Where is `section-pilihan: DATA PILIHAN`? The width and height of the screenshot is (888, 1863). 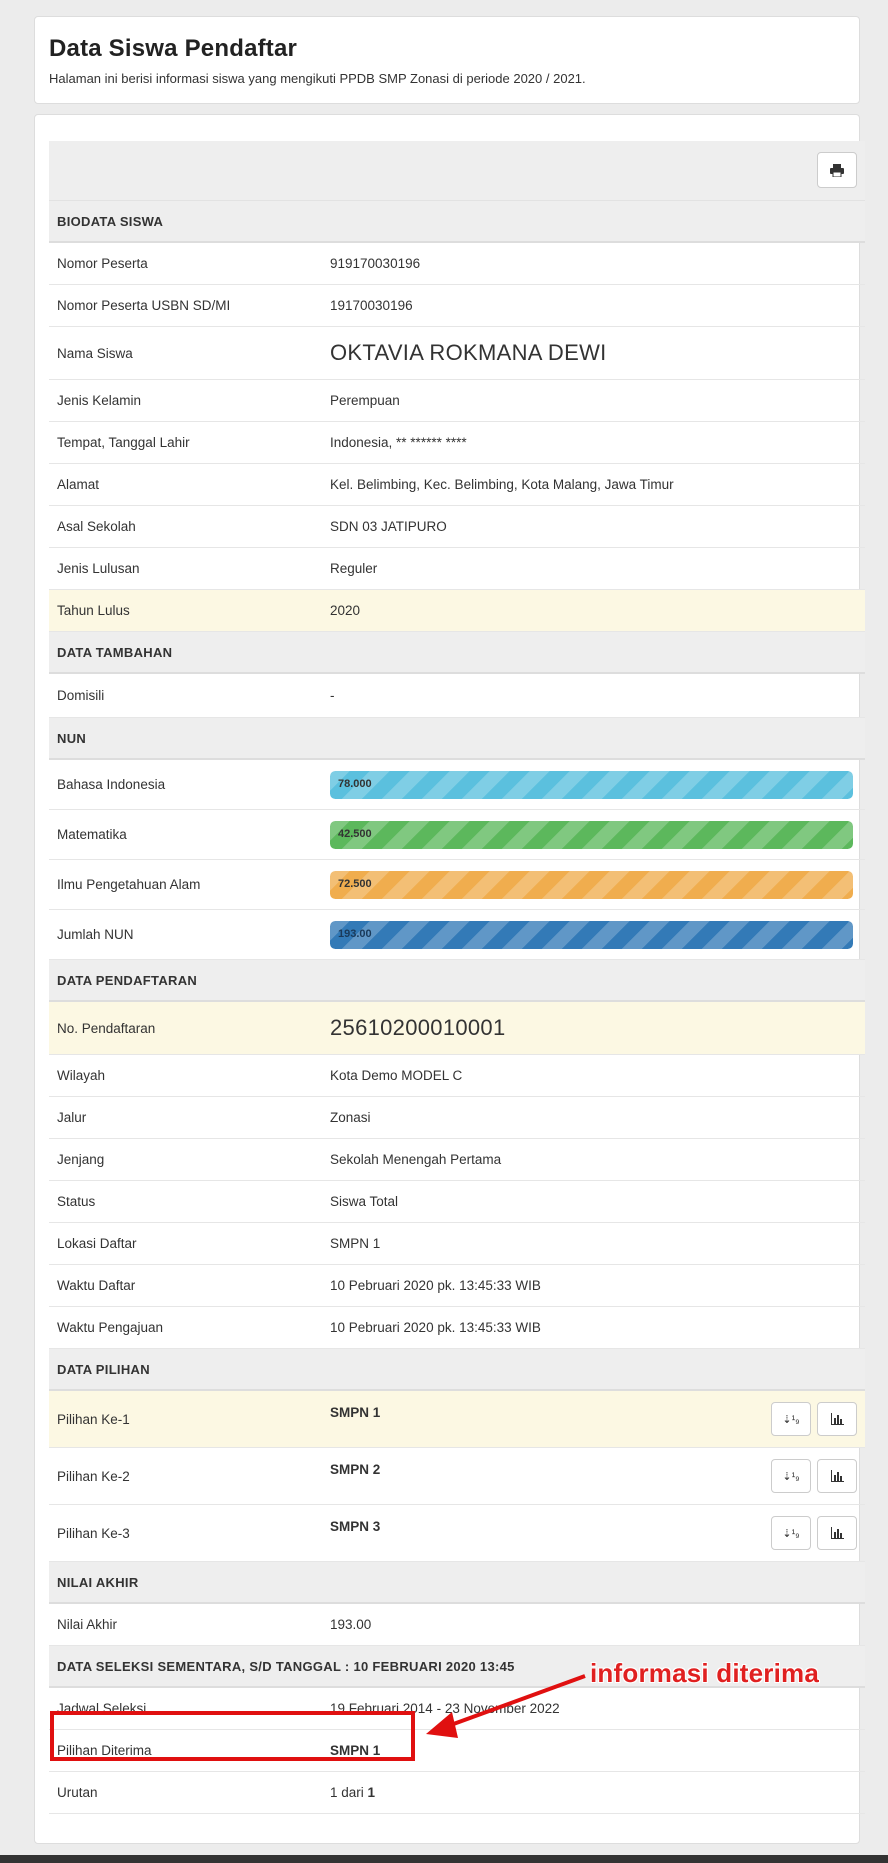
section-pilihan: DATA PILIHAN is located at coordinates (457, 1370).